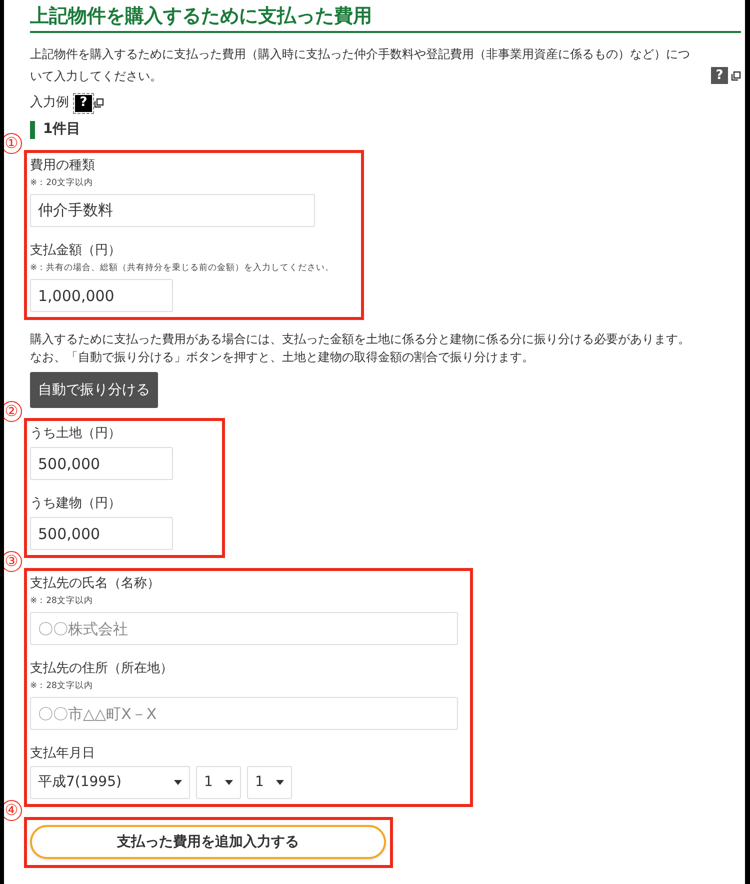 The image size is (750, 884). What do you see at coordinates (95, 584) in the screenshot?
I see `field-label: 支払先の氏名（名称）` at bounding box center [95, 584].